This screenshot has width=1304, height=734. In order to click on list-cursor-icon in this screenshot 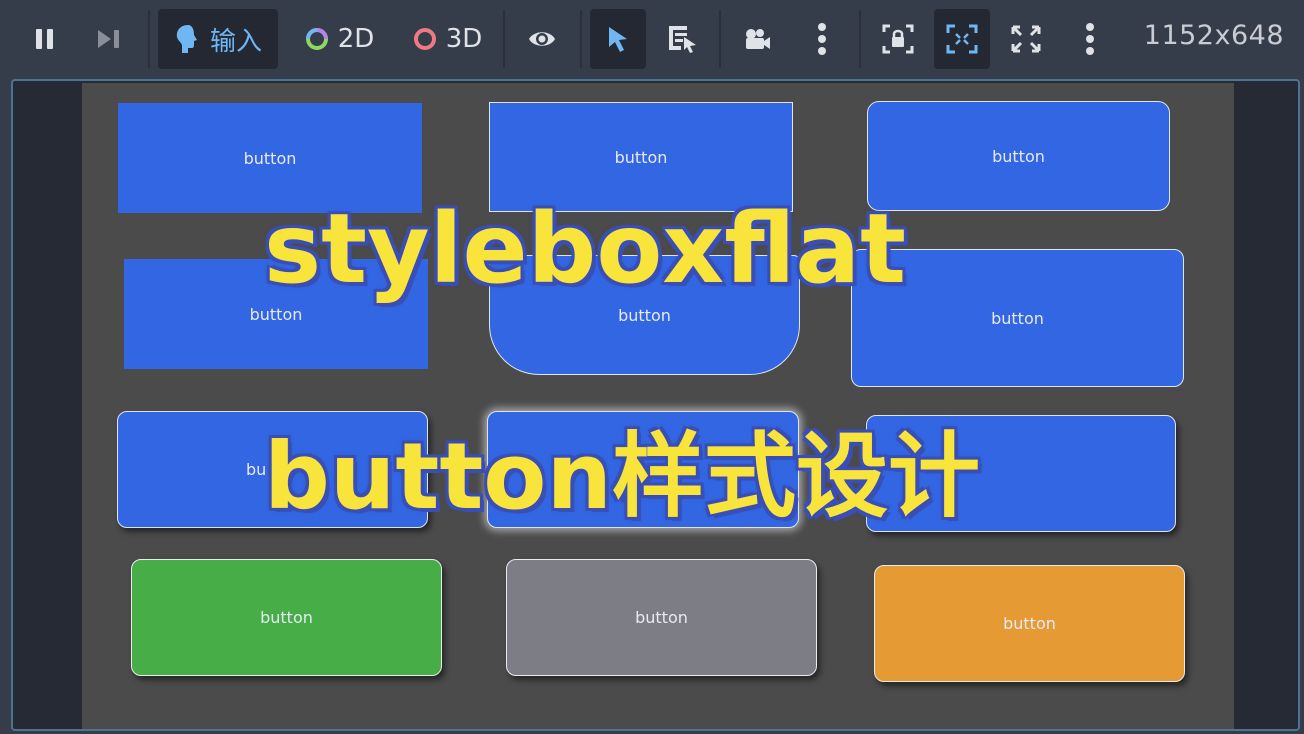, I will do `click(682, 39)`.